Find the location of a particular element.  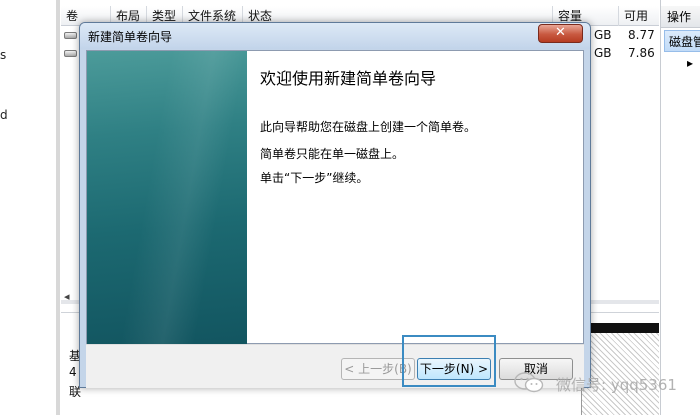

close-button: ✕ is located at coordinates (560, 33).